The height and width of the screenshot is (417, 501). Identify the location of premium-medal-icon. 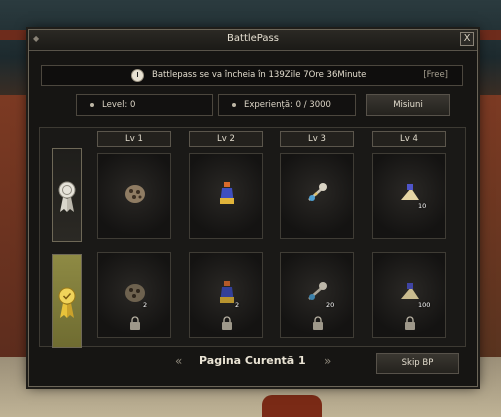
(67, 302).